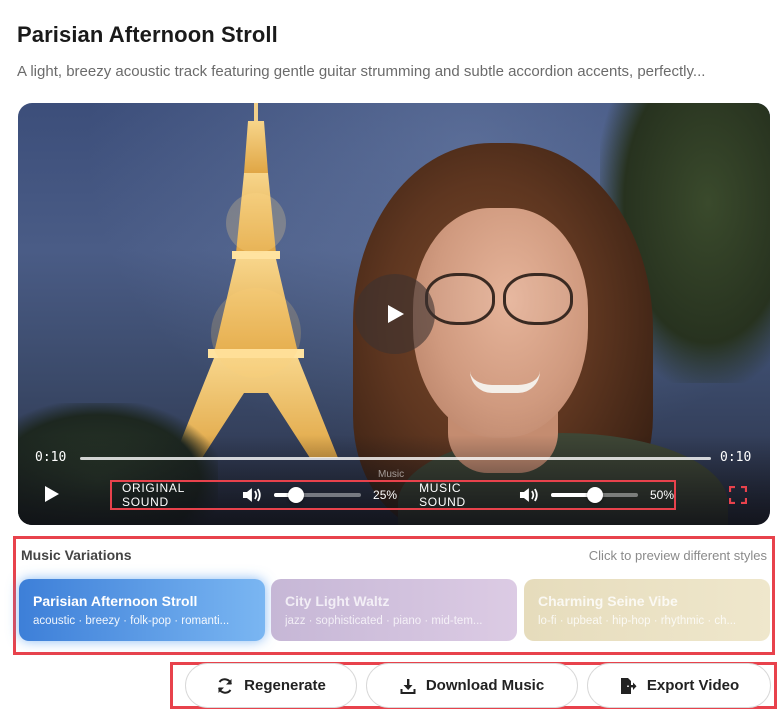 The height and width of the screenshot is (716, 781). What do you see at coordinates (385, 495) in the screenshot?
I see `original-sound-percent: 25%` at bounding box center [385, 495].